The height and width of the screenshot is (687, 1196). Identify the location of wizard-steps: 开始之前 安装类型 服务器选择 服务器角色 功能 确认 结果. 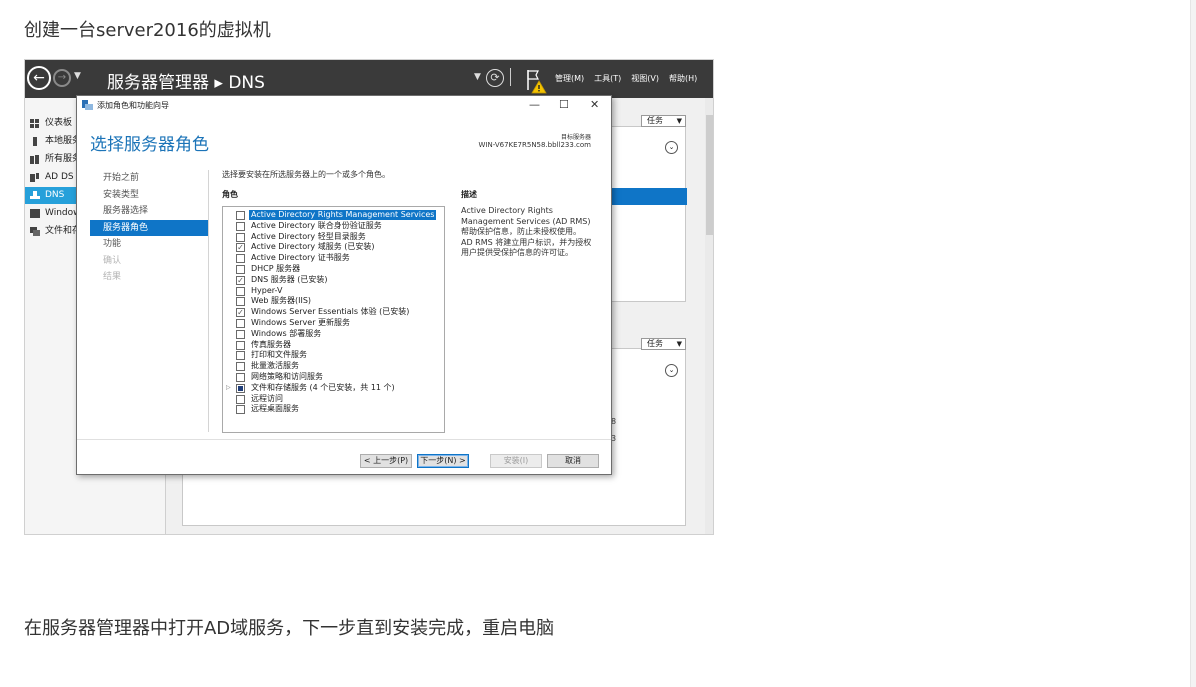
(149, 228).